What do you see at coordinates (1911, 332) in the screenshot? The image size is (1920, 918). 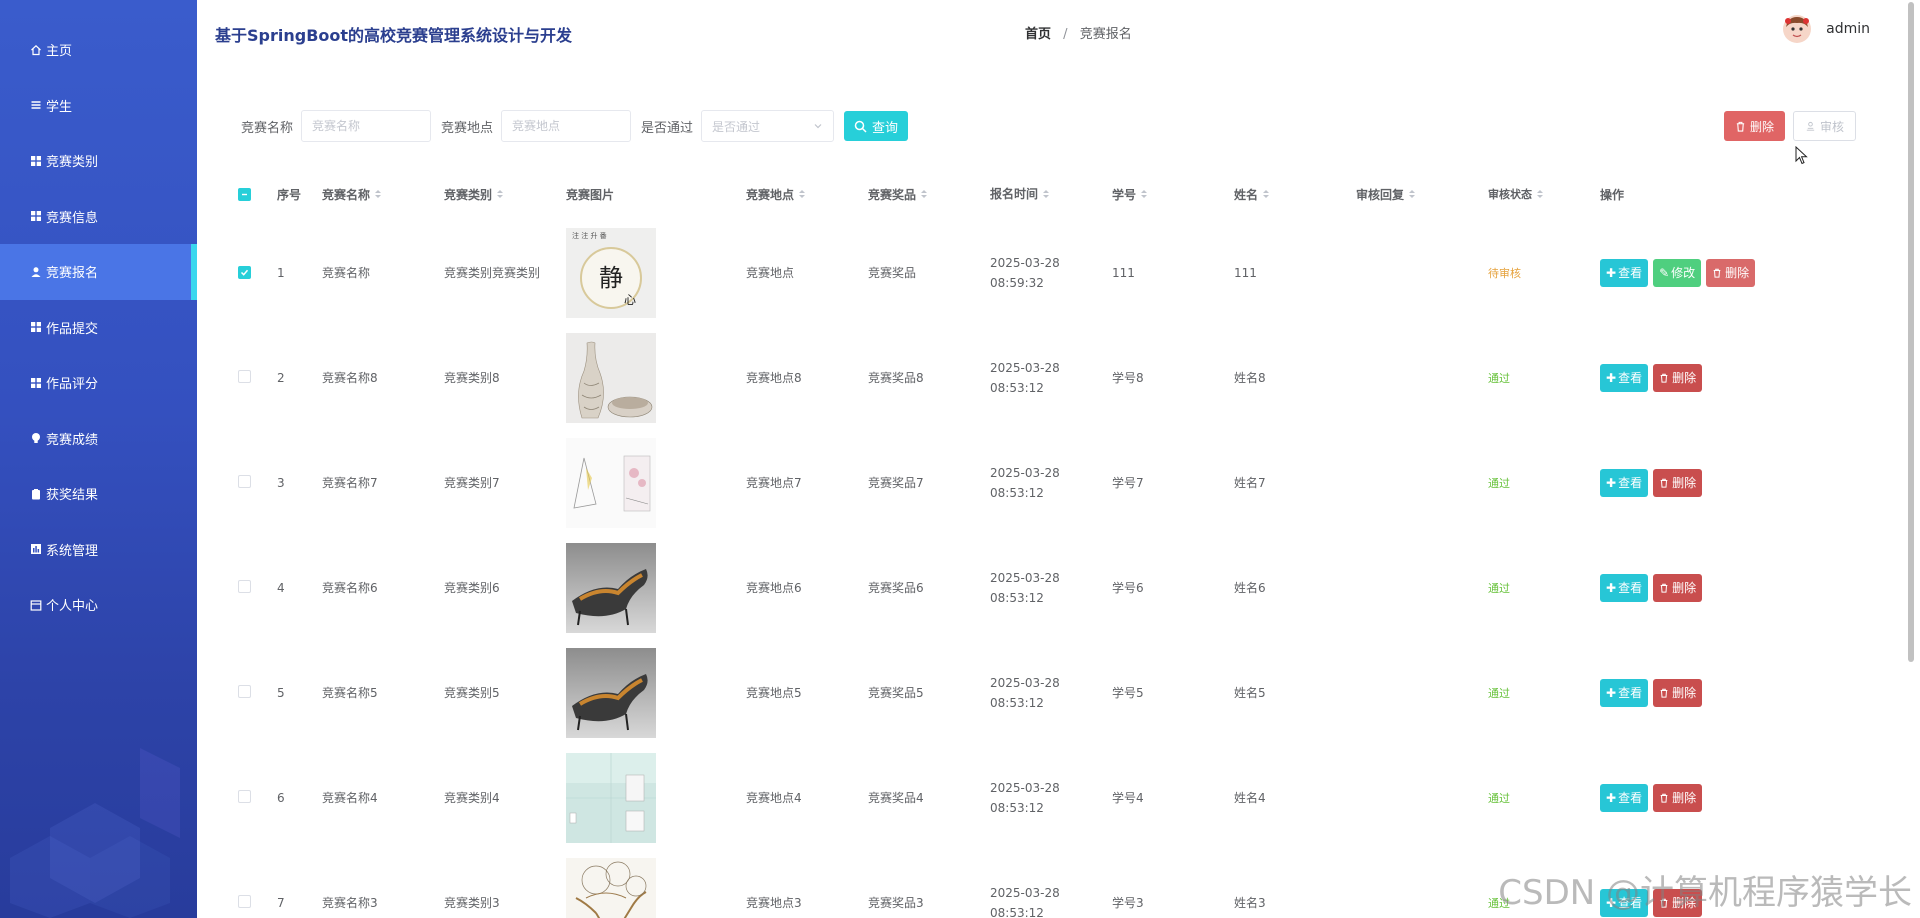 I see `page-scrollbar` at bounding box center [1911, 332].